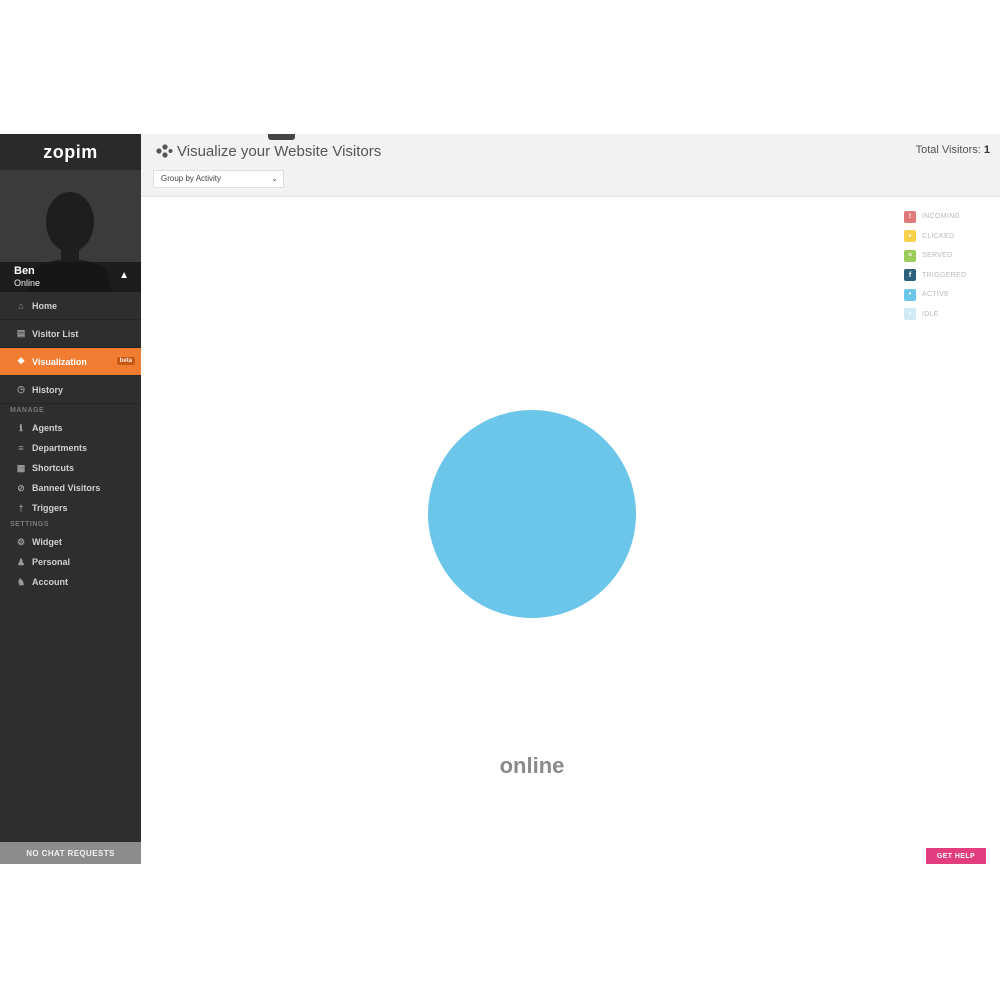 The height and width of the screenshot is (1000, 1000). I want to click on get-help-button: GET HELP, so click(956, 856).